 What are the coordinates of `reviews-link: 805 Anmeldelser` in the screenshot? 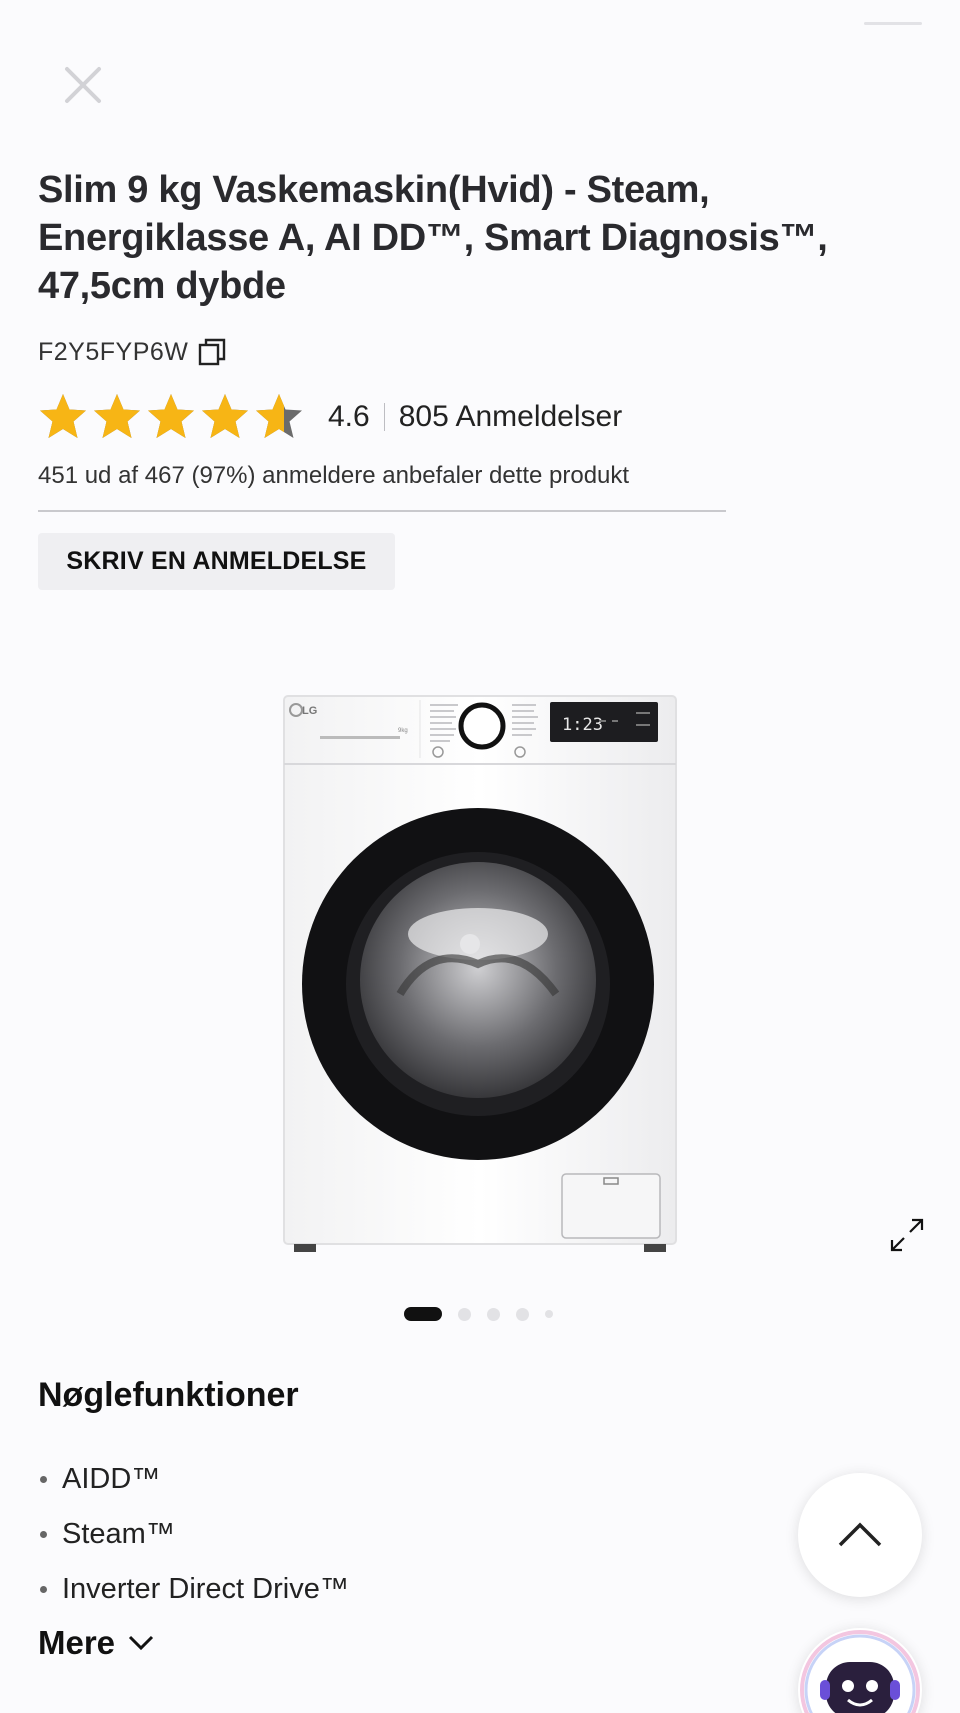 It's located at (510, 417).